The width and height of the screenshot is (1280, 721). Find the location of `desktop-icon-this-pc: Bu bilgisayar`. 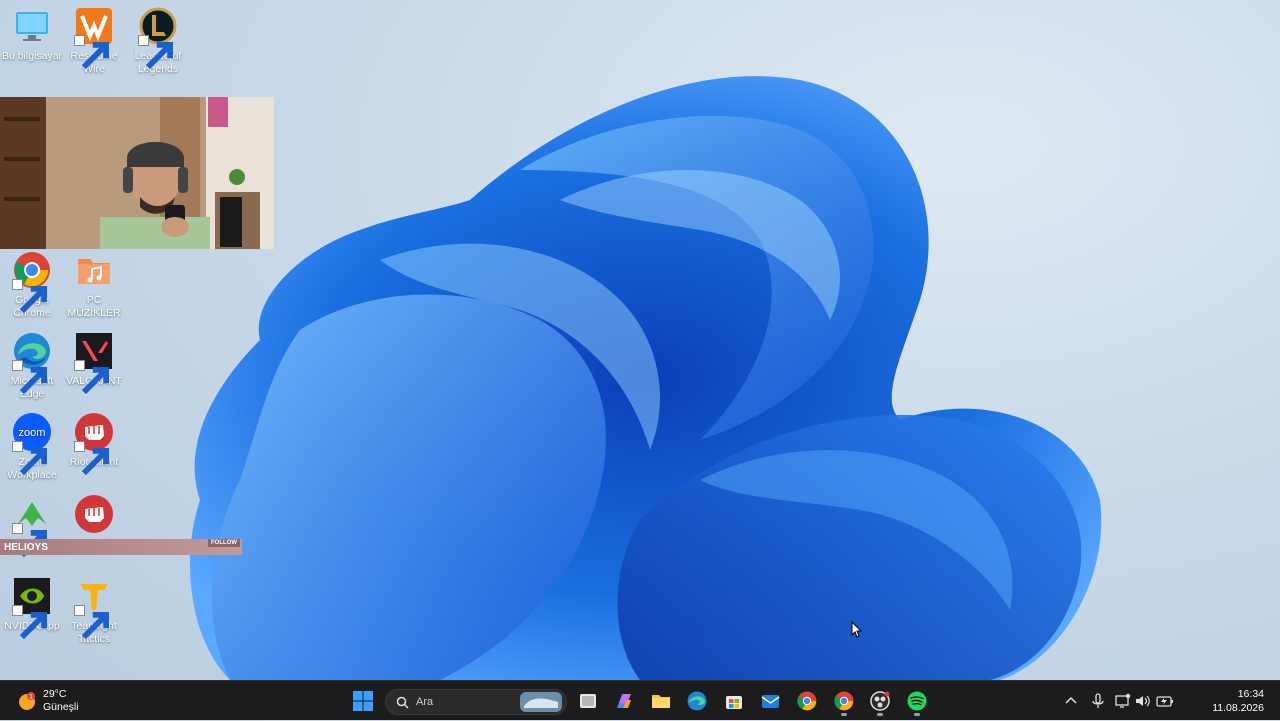

desktop-icon-this-pc: Bu bilgisayar is located at coordinates (32, 34).